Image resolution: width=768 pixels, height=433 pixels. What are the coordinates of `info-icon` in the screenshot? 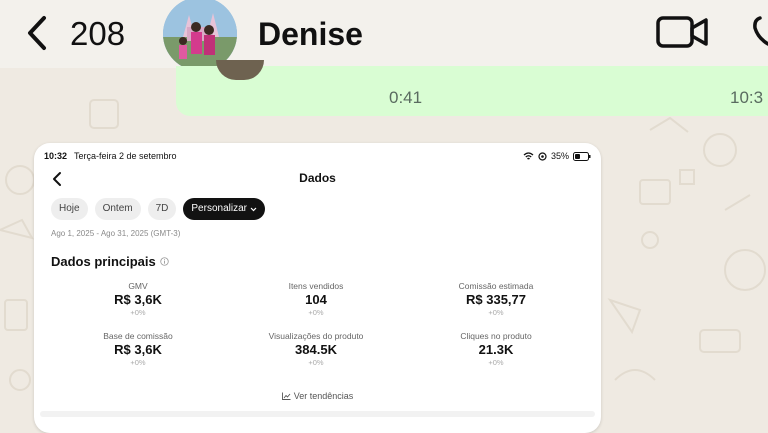 It's located at (164, 261).